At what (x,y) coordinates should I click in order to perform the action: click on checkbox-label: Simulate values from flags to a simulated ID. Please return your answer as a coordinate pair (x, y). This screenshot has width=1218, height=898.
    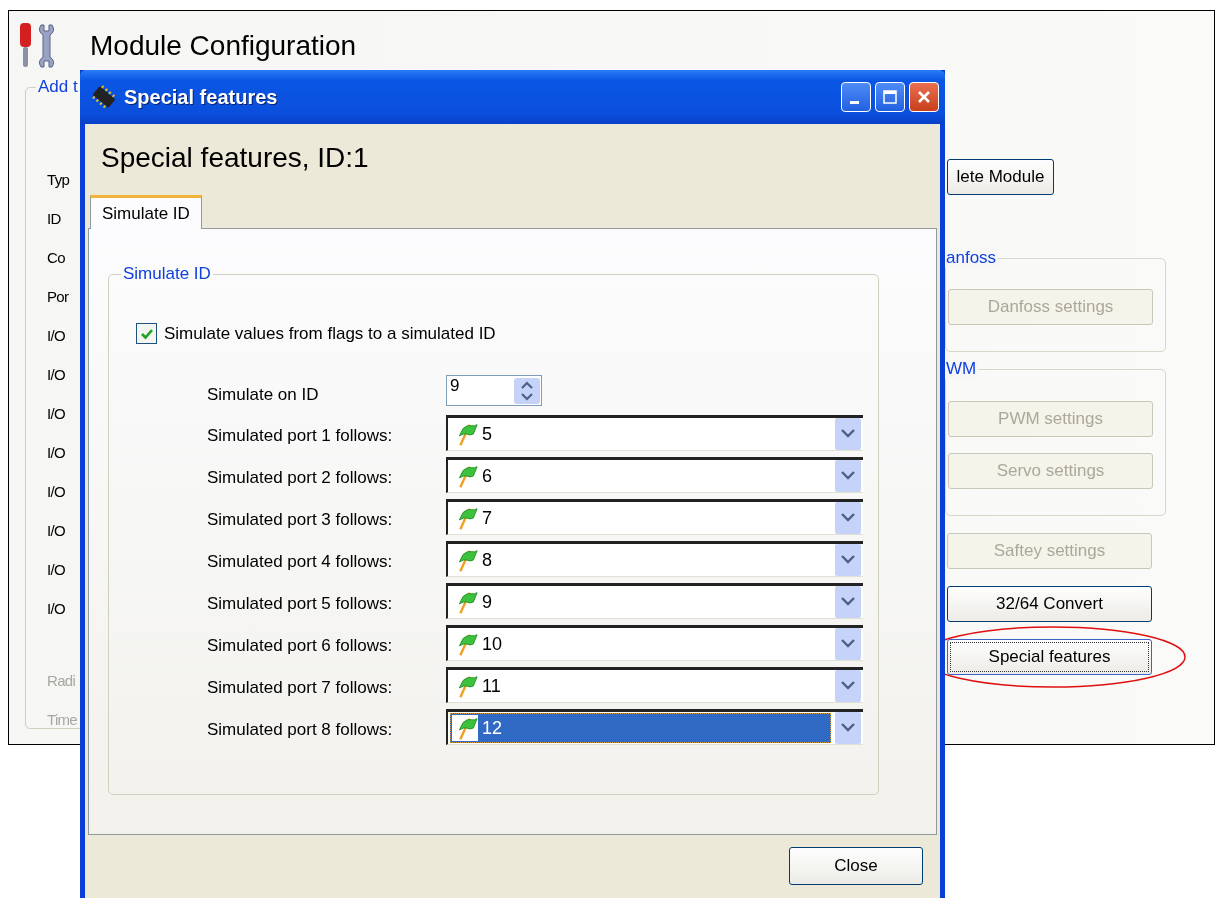
    Looking at the image, I should click on (330, 333).